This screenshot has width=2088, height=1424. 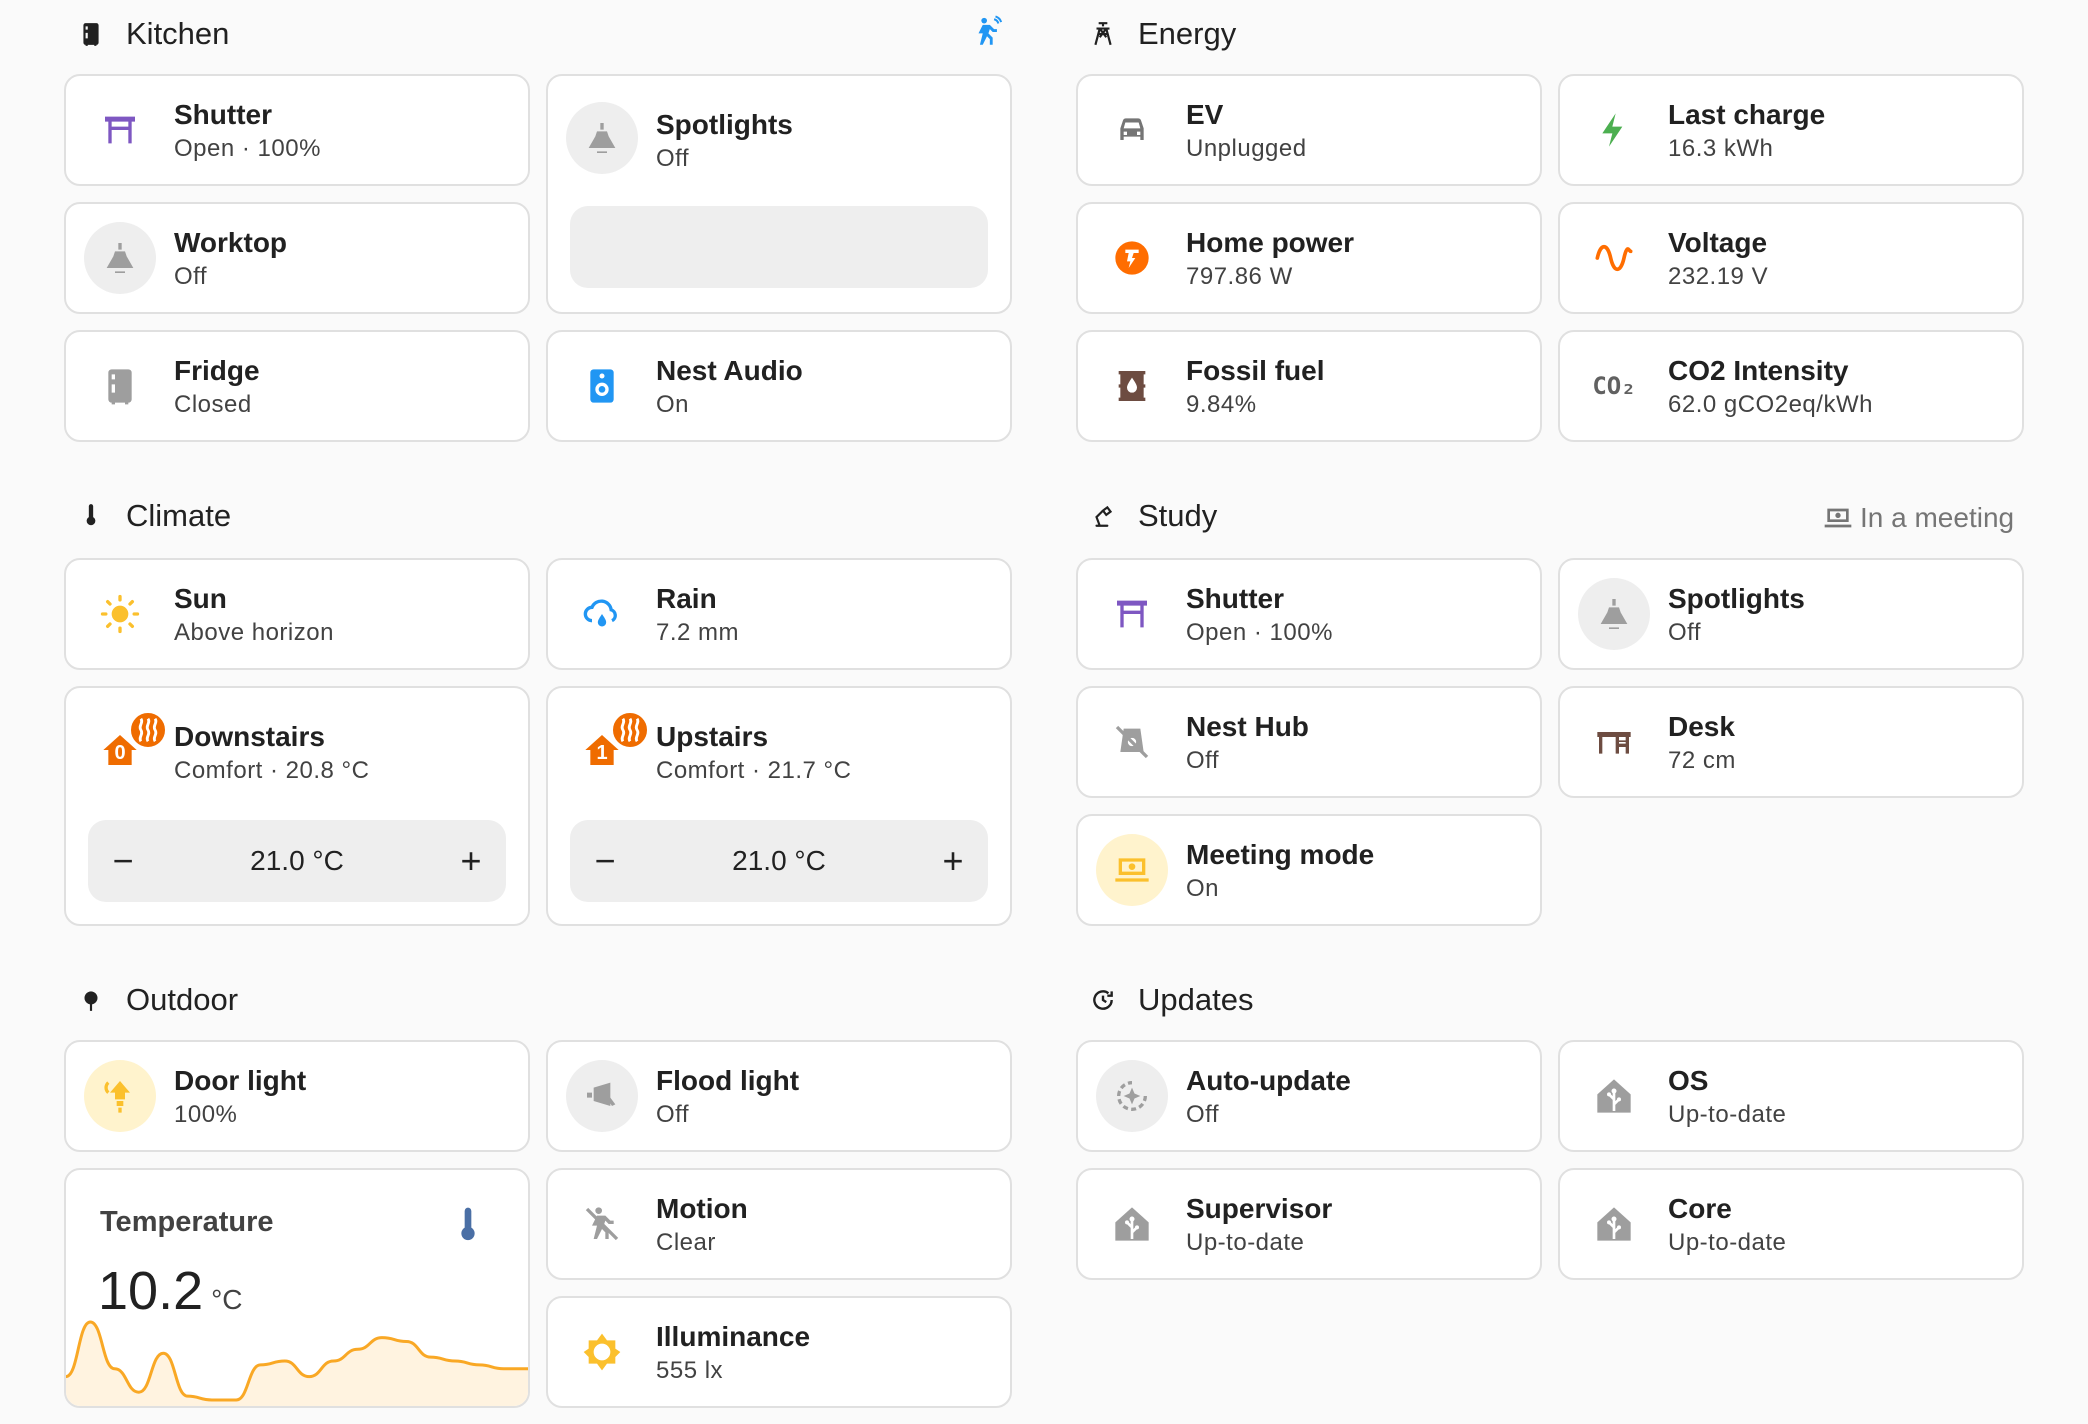 I want to click on outdoor-illuminance-card: Illuminance 555 lx, so click(x=779, y=1352).